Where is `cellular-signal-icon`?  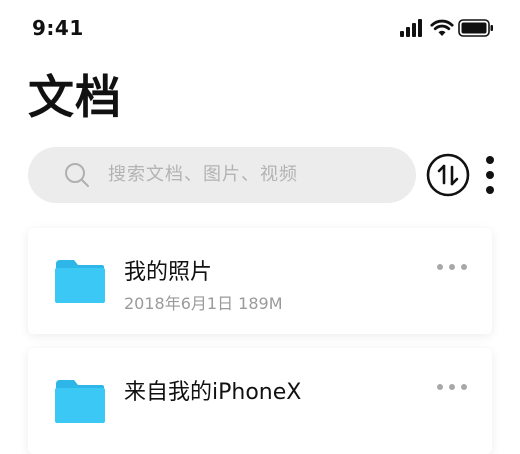
cellular-signal-icon is located at coordinates (411, 28).